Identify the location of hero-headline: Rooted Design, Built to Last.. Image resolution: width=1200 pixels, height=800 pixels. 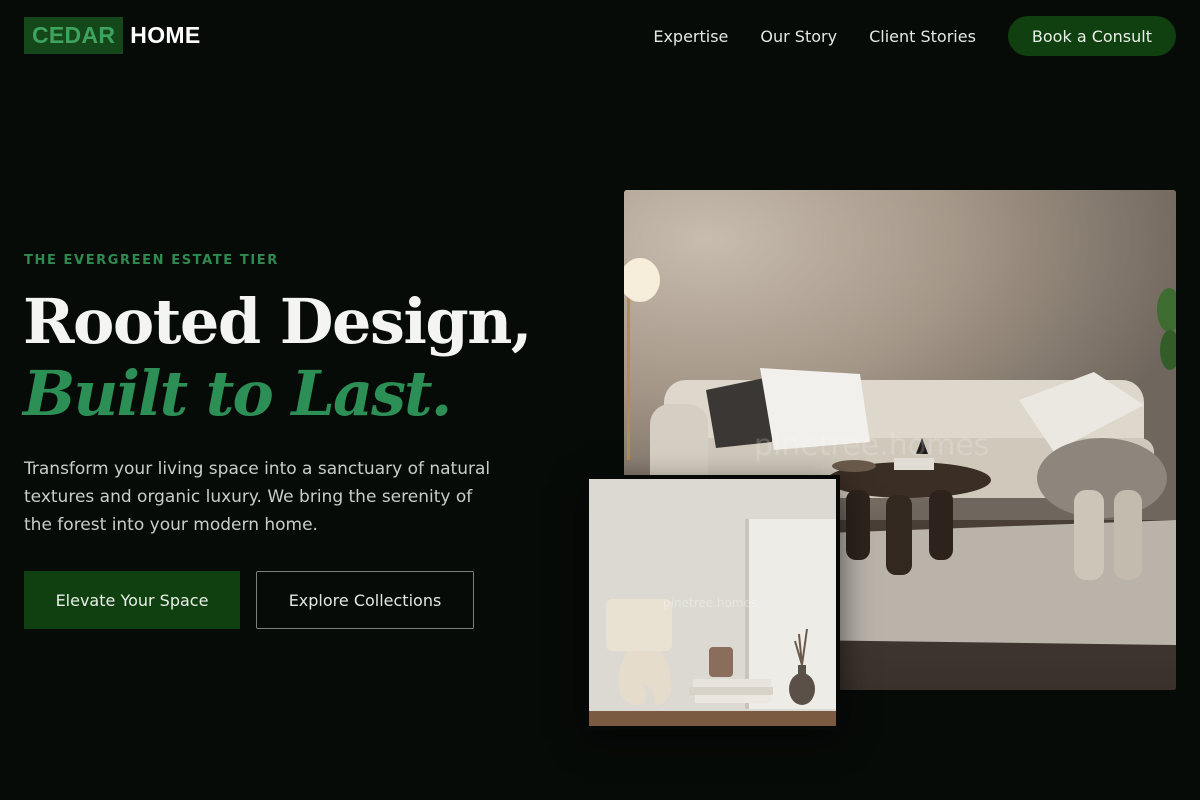
(303, 358).